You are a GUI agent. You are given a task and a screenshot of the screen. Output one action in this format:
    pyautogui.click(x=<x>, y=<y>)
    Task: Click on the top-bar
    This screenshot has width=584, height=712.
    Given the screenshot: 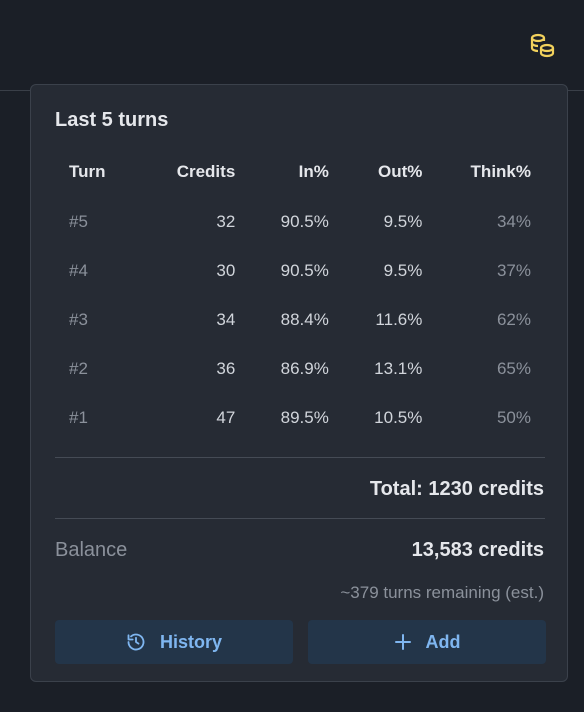 What is the action you would take?
    pyautogui.click(x=292, y=45)
    